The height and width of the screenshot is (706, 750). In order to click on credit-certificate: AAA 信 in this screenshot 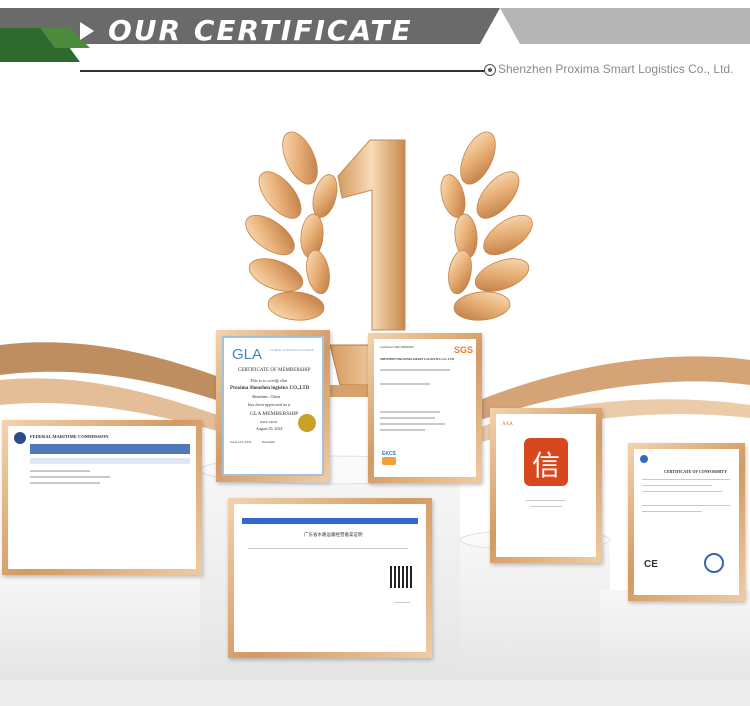, I will do `click(546, 485)`.